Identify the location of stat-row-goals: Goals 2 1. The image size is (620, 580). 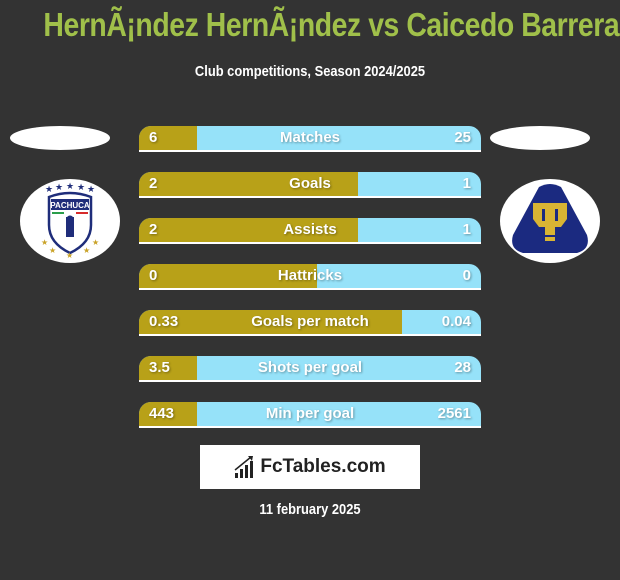
(310, 185).